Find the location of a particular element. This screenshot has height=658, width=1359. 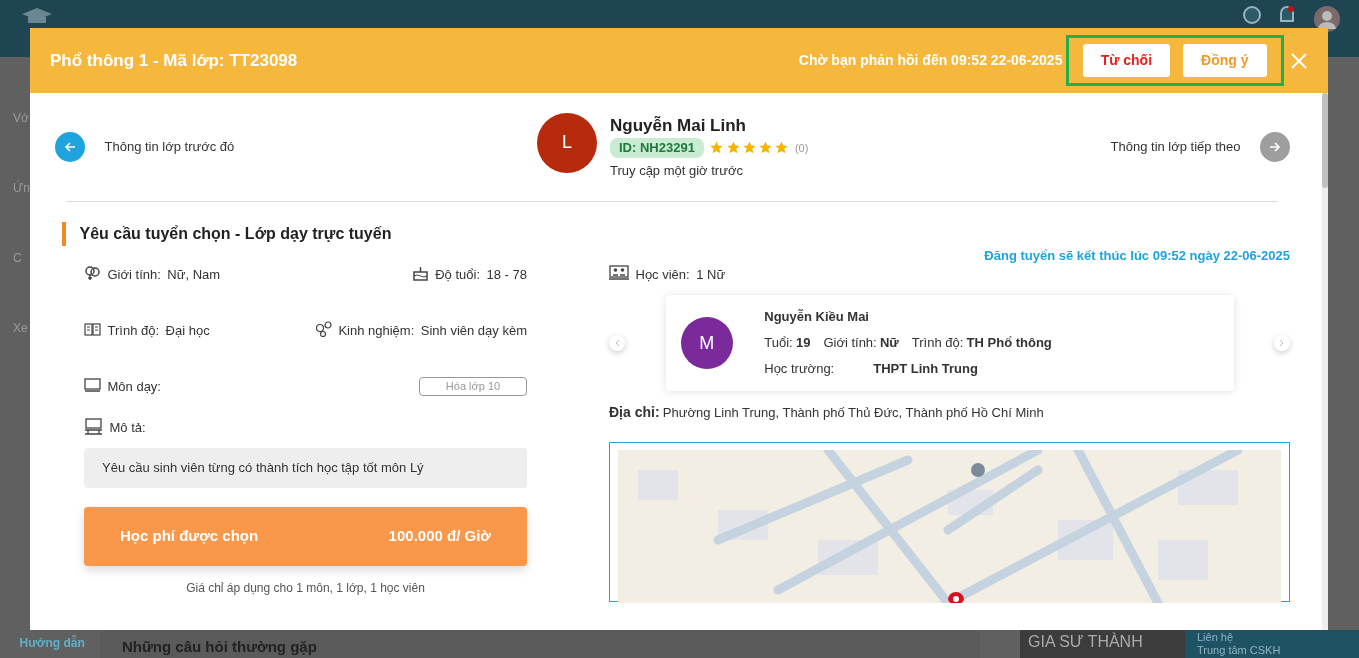

chevron-right-icon is located at coordinates (1282, 343).